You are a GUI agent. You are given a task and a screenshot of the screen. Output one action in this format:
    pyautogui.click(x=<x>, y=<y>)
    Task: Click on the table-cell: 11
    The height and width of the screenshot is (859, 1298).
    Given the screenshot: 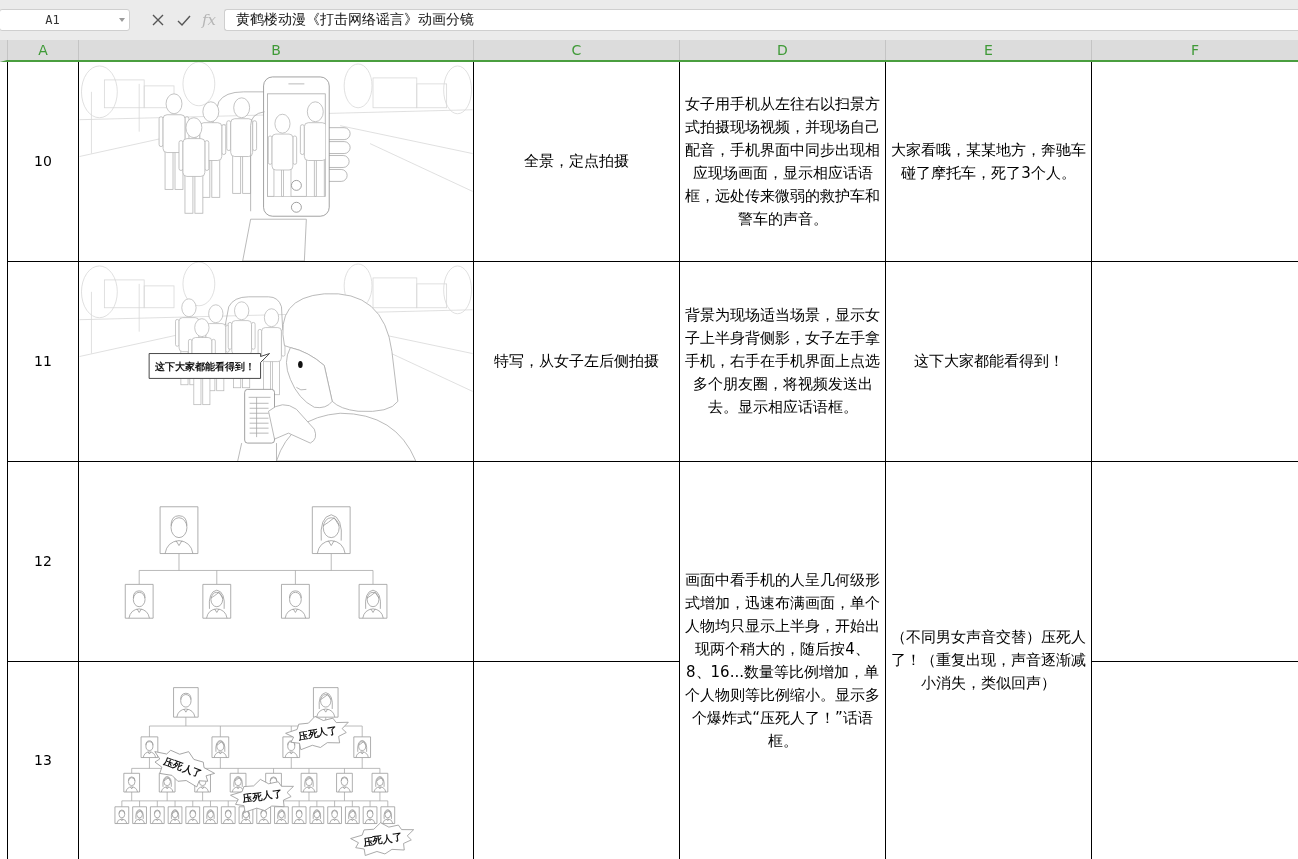 What is the action you would take?
    pyautogui.click(x=43, y=361)
    